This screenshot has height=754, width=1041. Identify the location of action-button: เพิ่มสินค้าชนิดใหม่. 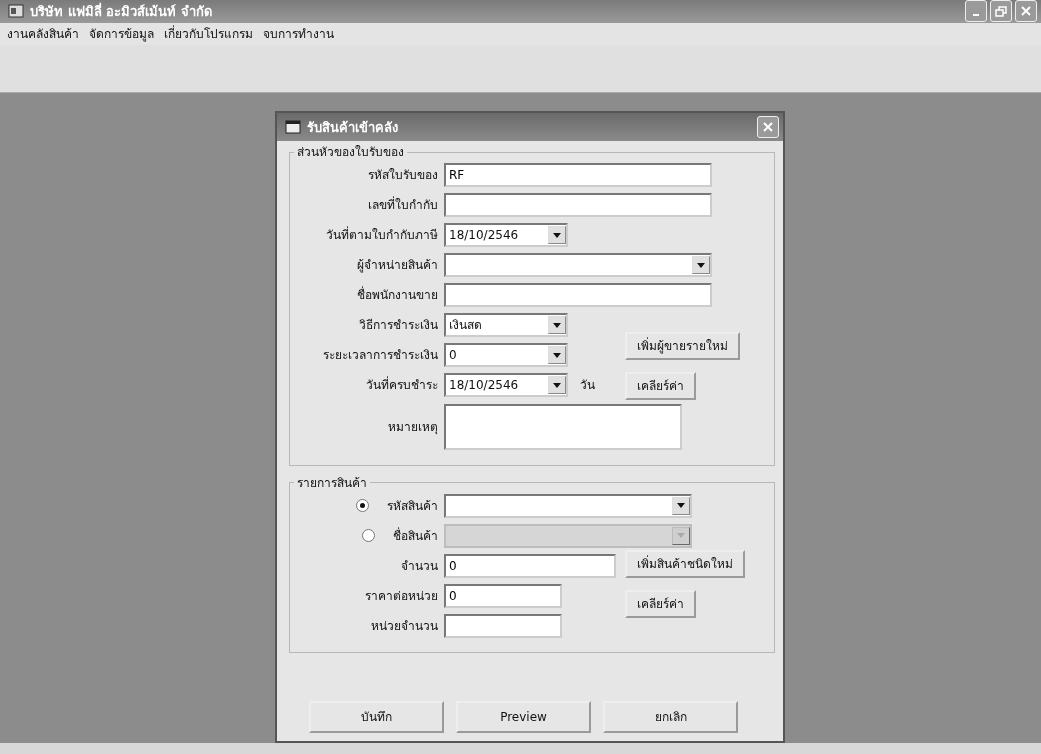
(685, 564).